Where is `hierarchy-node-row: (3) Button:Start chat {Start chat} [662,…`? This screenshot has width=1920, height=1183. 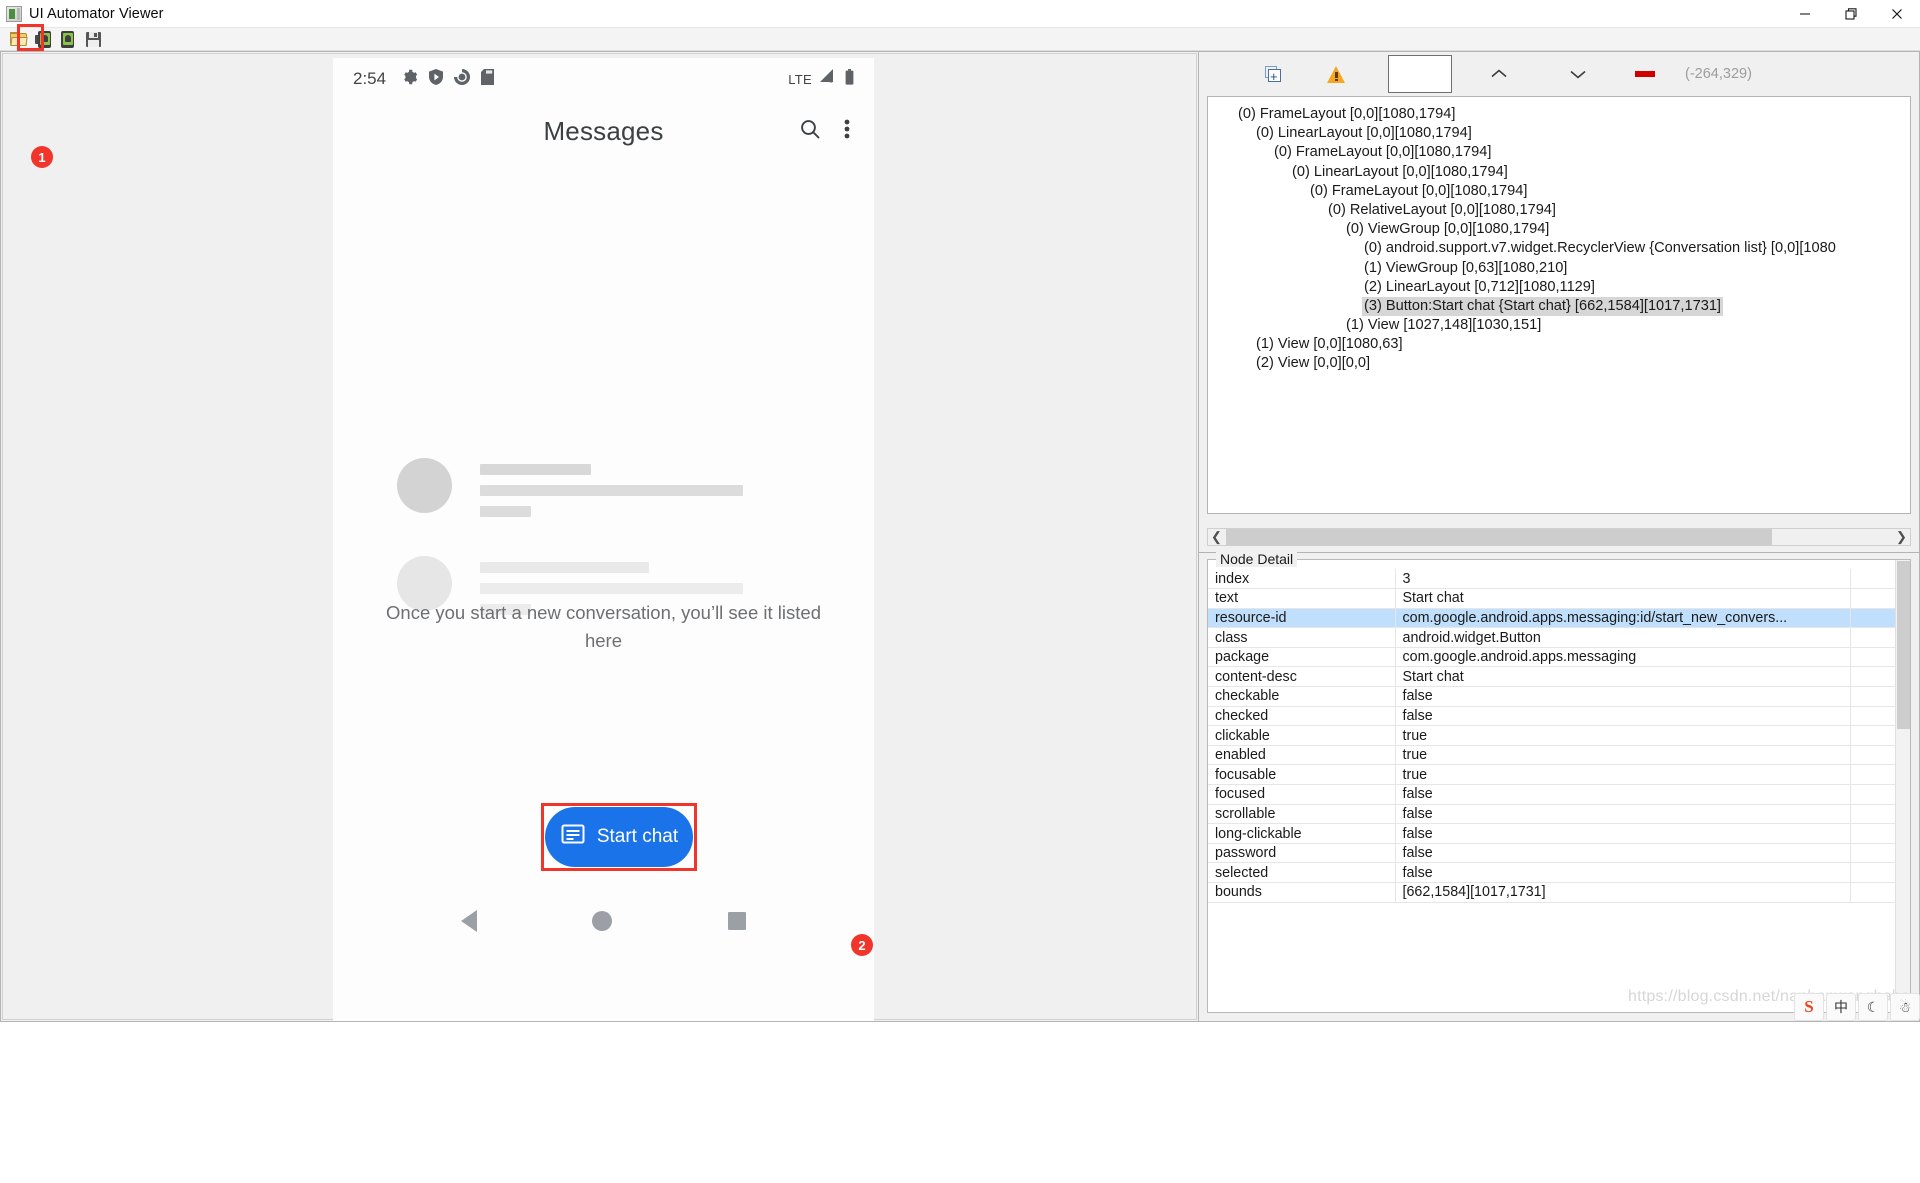
hierarchy-node-row: (3) Button:Start chat {Start chat} [662,… is located at coordinates (1559, 306).